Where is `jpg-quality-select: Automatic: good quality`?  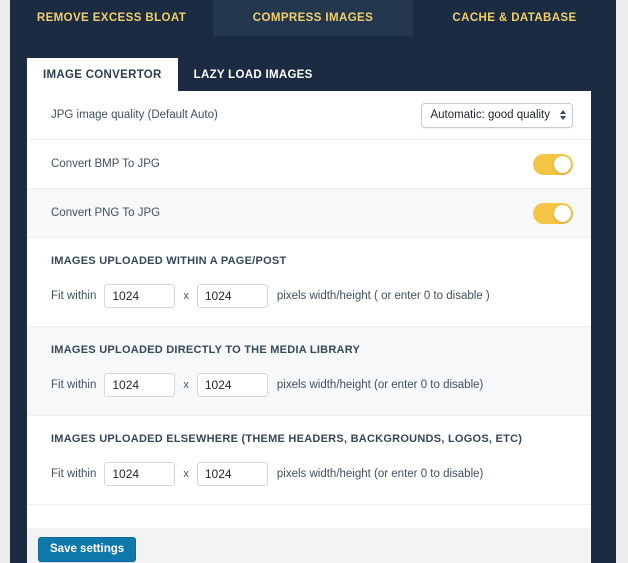
jpg-quality-select: Automatic: good quality is located at coordinates (497, 115).